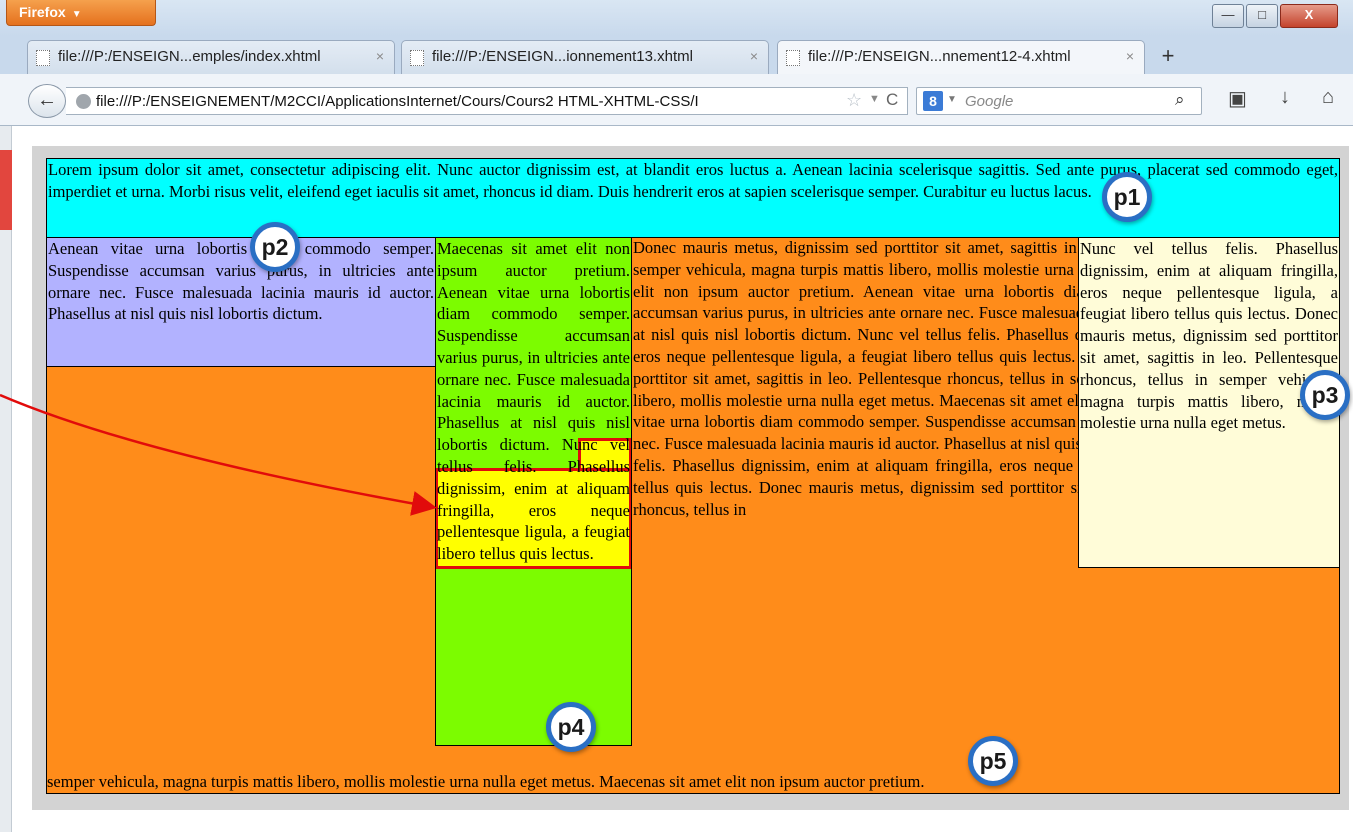 The width and height of the screenshot is (1353, 832). What do you see at coordinates (1325, 395) in the screenshot?
I see `badge-p3: p3` at bounding box center [1325, 395].